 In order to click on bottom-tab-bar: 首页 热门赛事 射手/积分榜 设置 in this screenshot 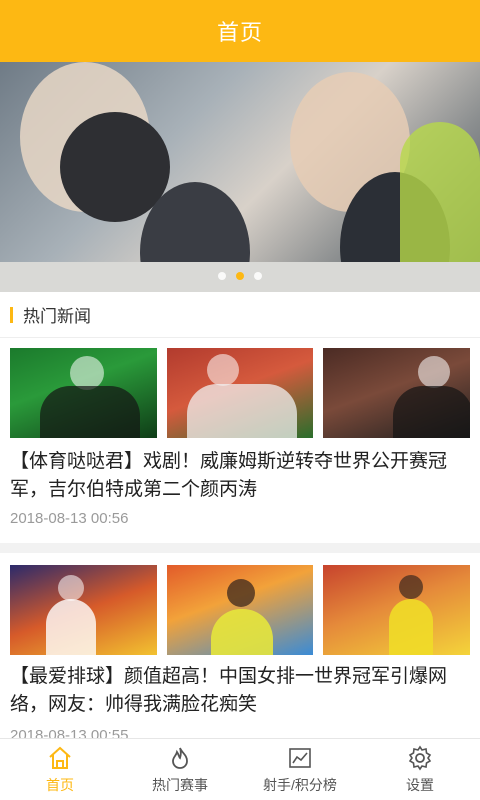, I will do `click(240, 769)`.